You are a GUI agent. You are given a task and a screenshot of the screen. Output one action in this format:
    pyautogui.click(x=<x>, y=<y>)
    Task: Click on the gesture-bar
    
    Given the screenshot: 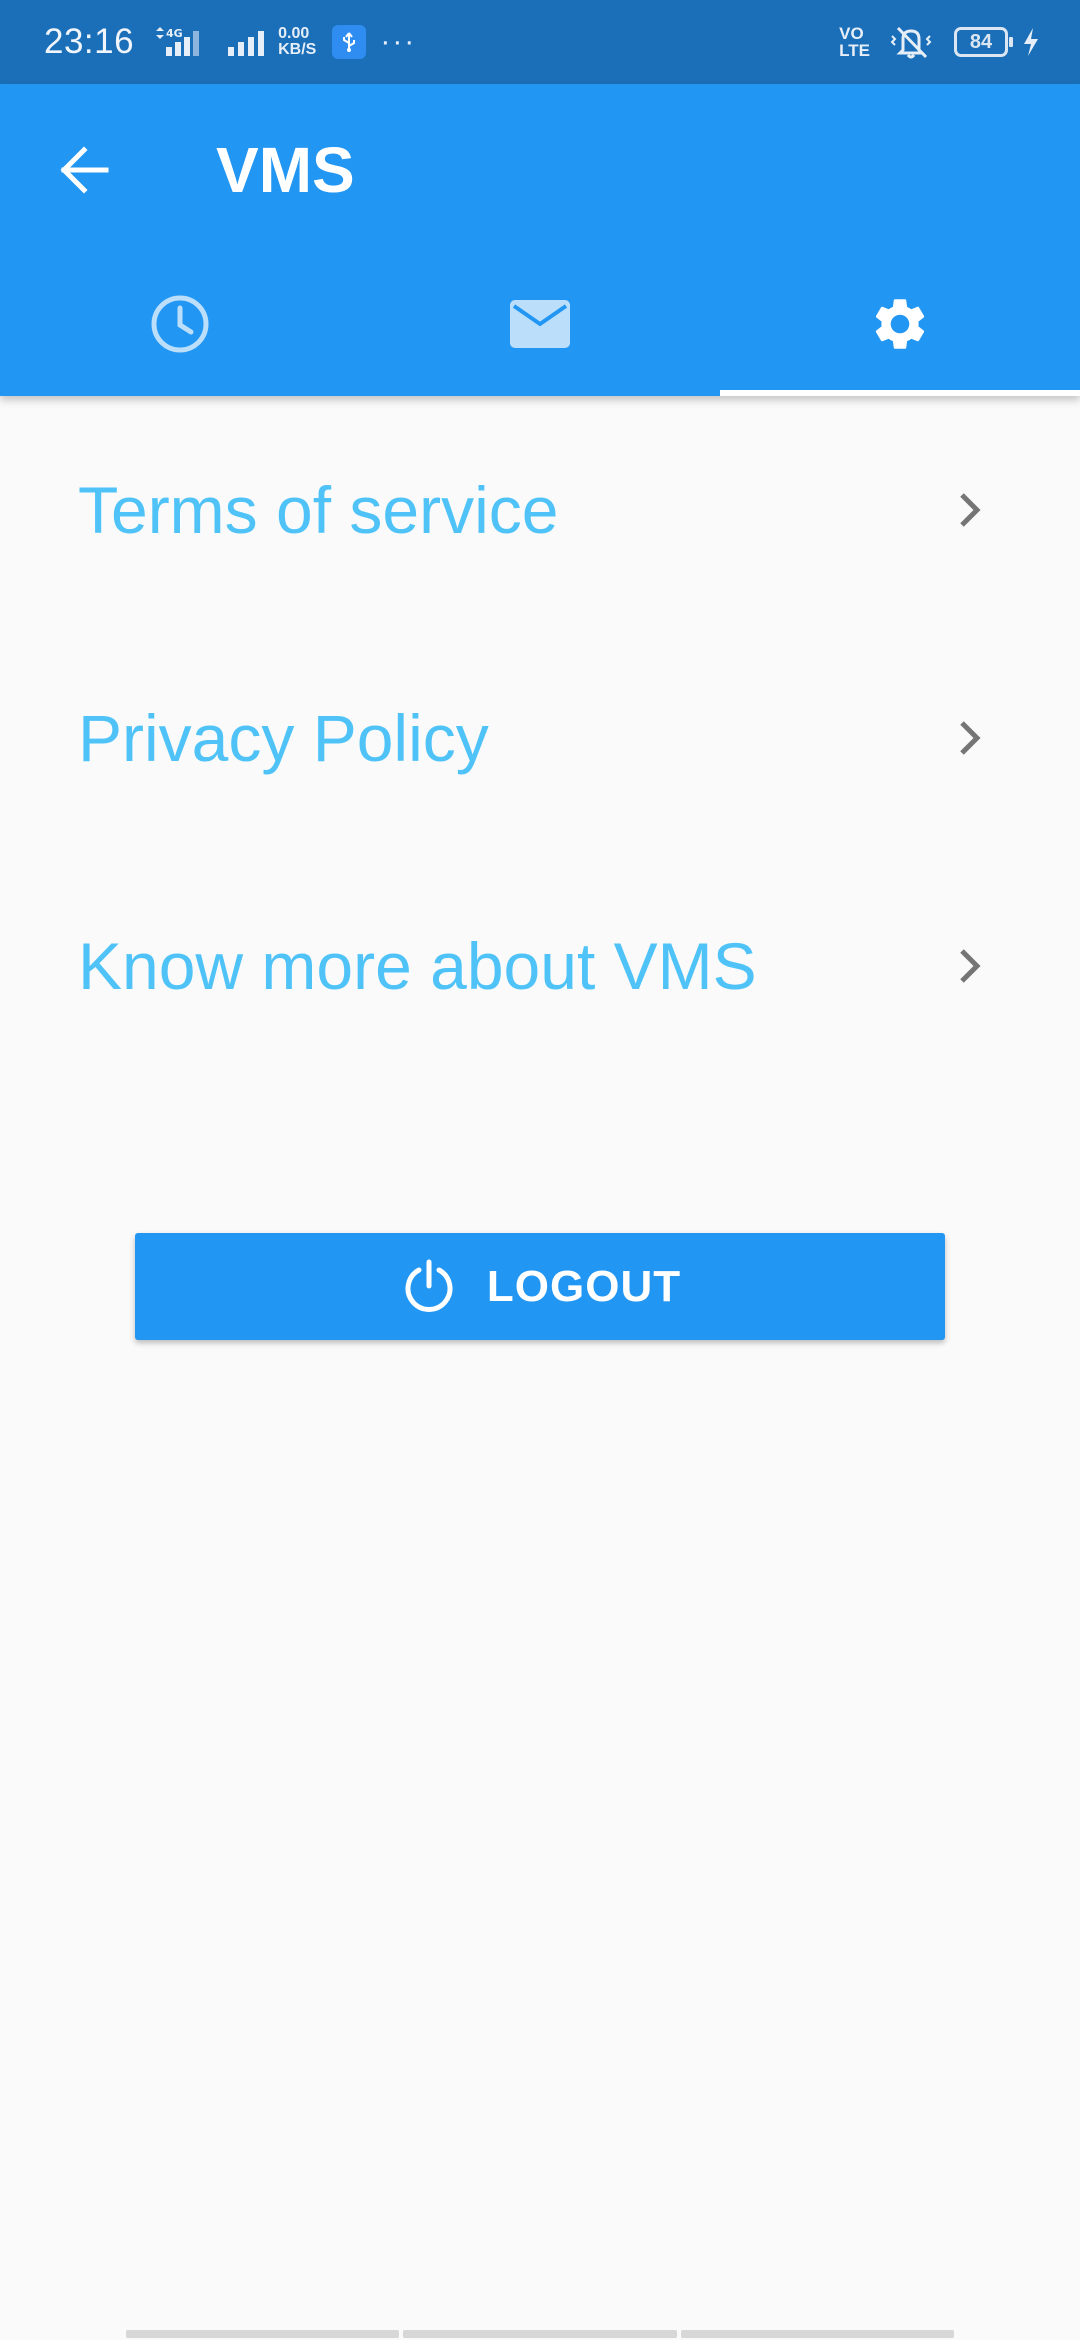 What is the action you would take?
    pyautogui.click(x=540, y=2334)
    